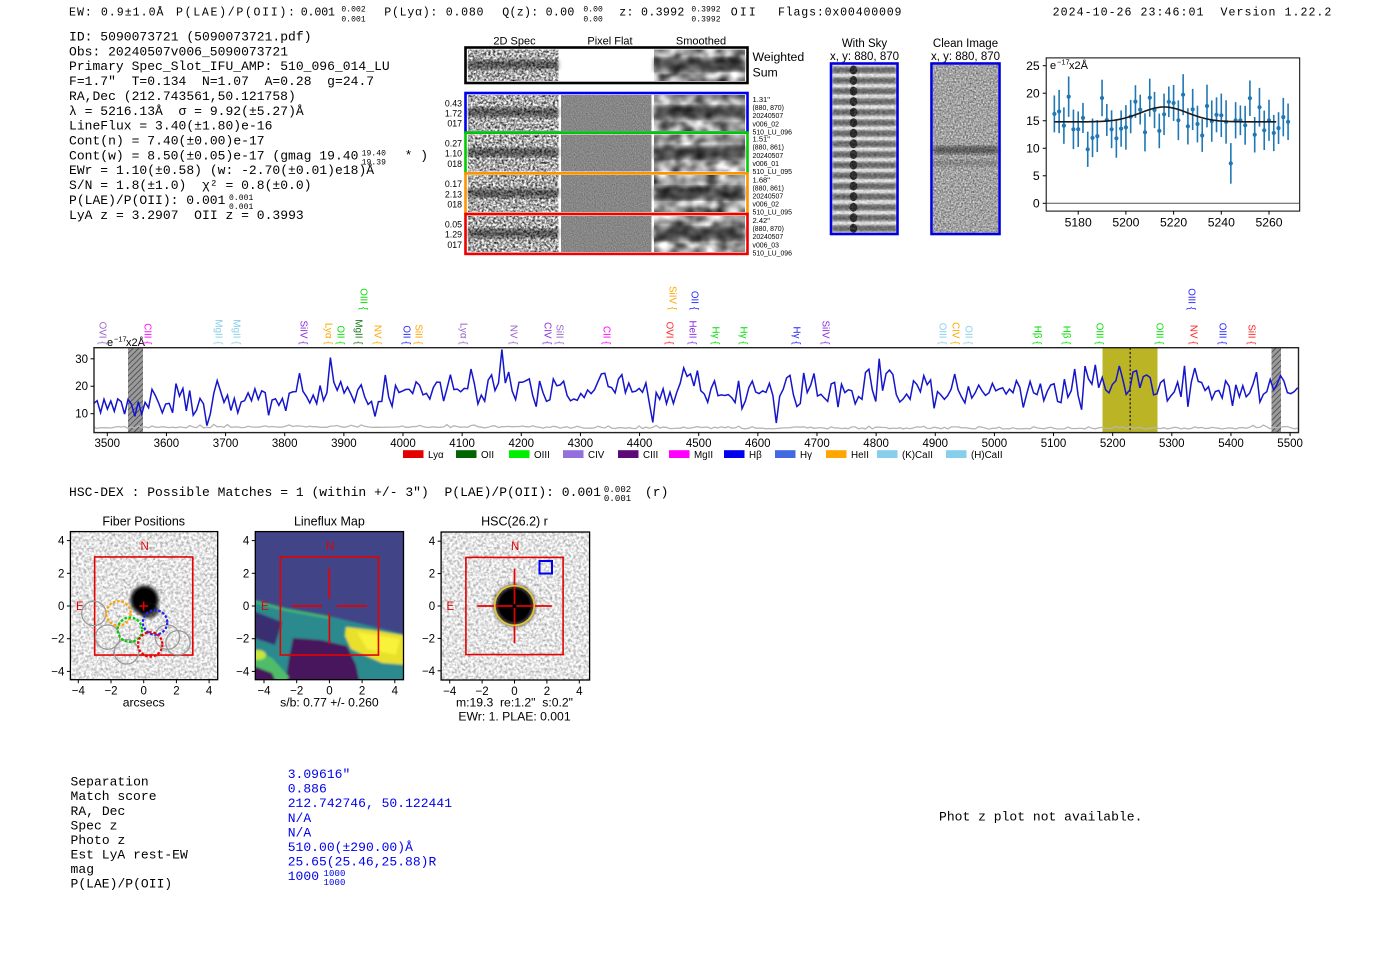 This screenshot has height=953, width=1400. Describe the element at coordinates (779, 57) in the screenshot. I see `svg-text: Weighted` at that location.